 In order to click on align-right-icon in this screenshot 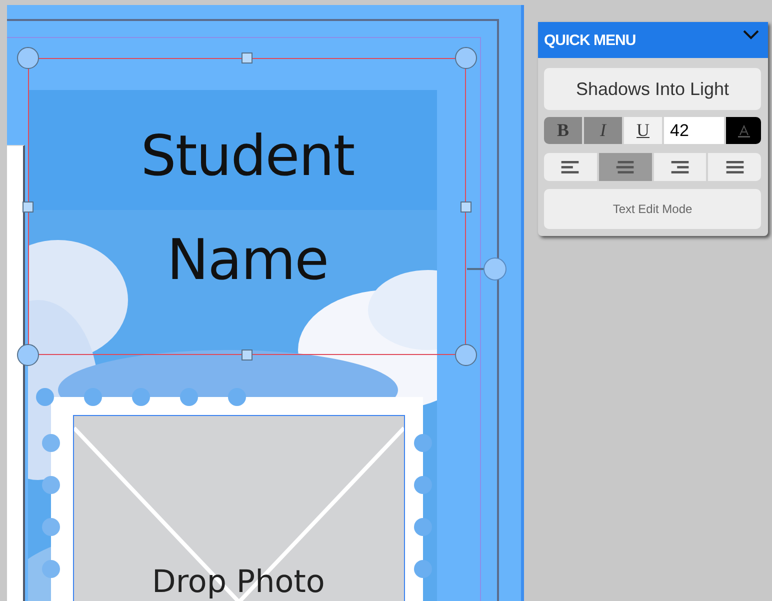, I will do `click(679, 167)`.